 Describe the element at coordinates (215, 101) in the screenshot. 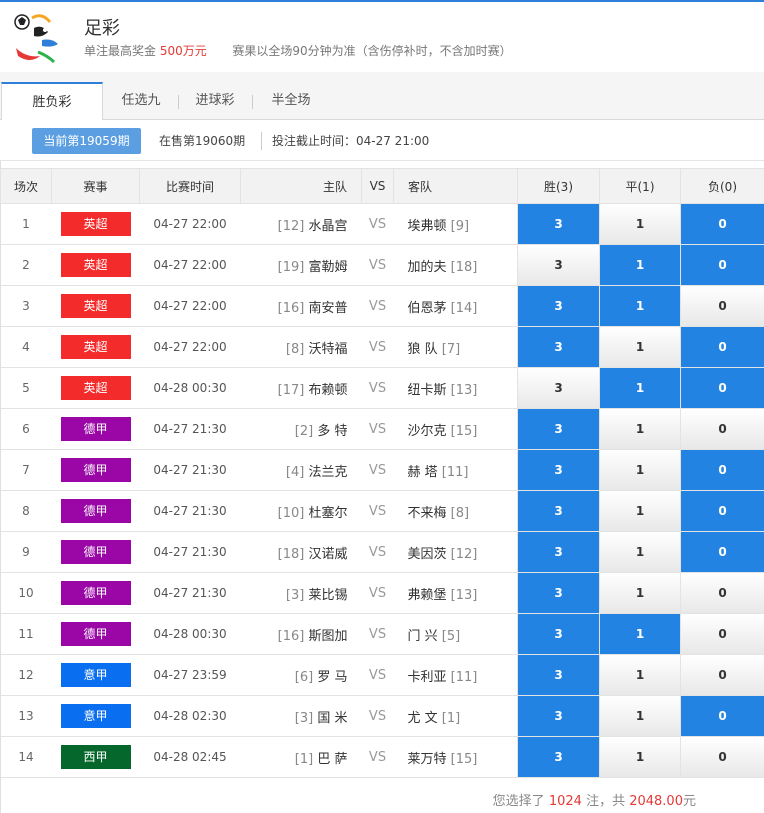

I see `tab-goals: 进球彩` at that location.